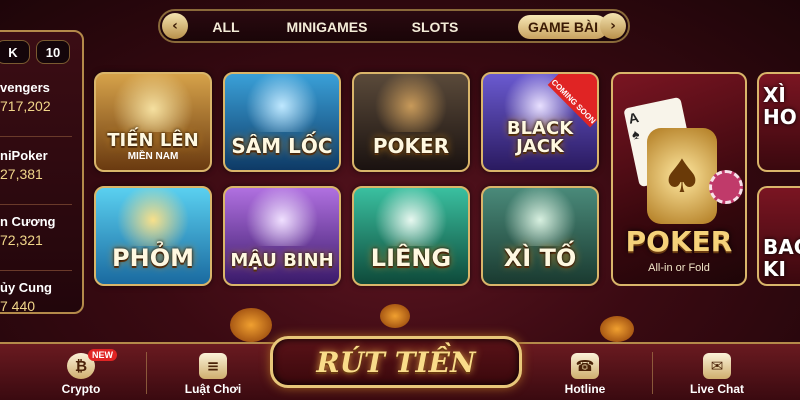  Describe the element at coordinates (717, 366) in the screenshot. I see `chat-icon: ✉` at that location.